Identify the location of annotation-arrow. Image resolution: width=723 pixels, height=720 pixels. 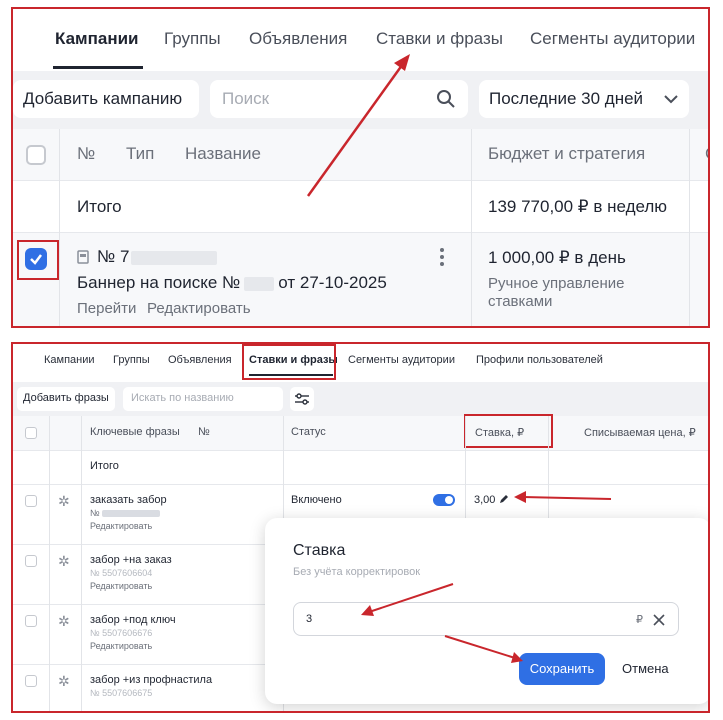
(358, 125).